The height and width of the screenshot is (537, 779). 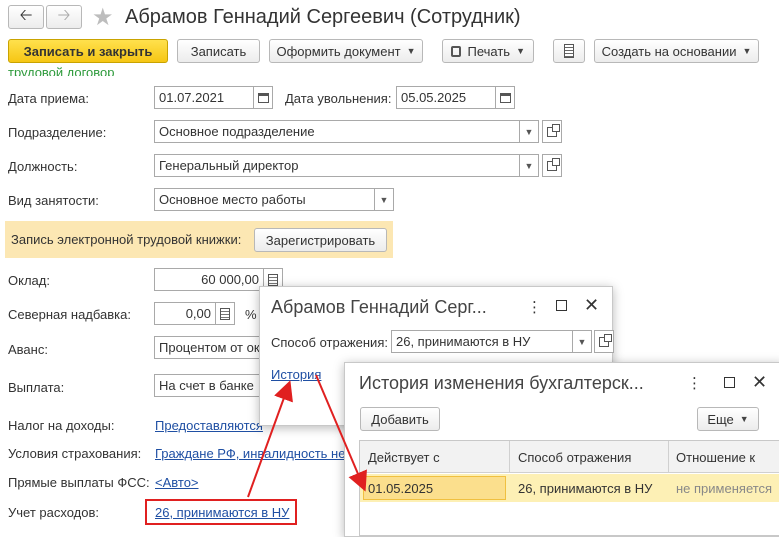 I want to click on create-based-button: Создать на основании ▼, so click(x=676, y=51).